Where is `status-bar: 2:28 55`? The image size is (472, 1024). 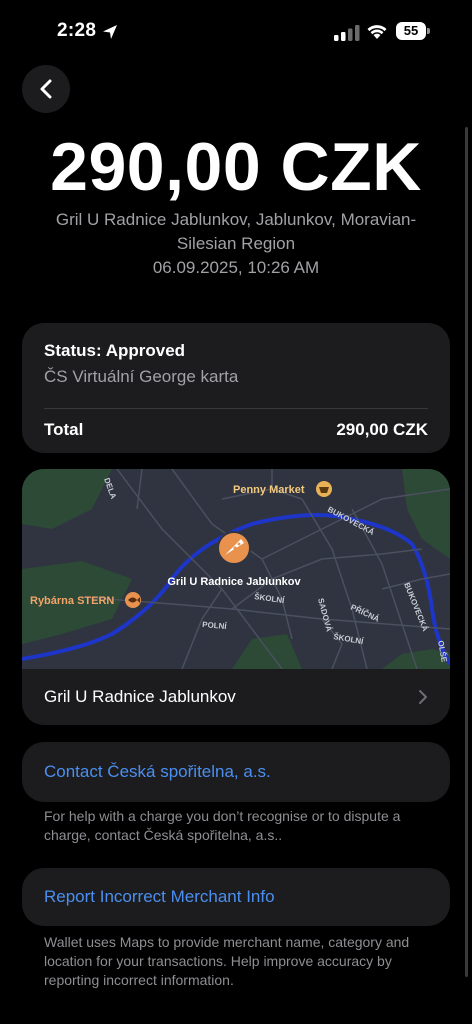 status-bar: 2:28 55 is located at coordinates (236, 31).